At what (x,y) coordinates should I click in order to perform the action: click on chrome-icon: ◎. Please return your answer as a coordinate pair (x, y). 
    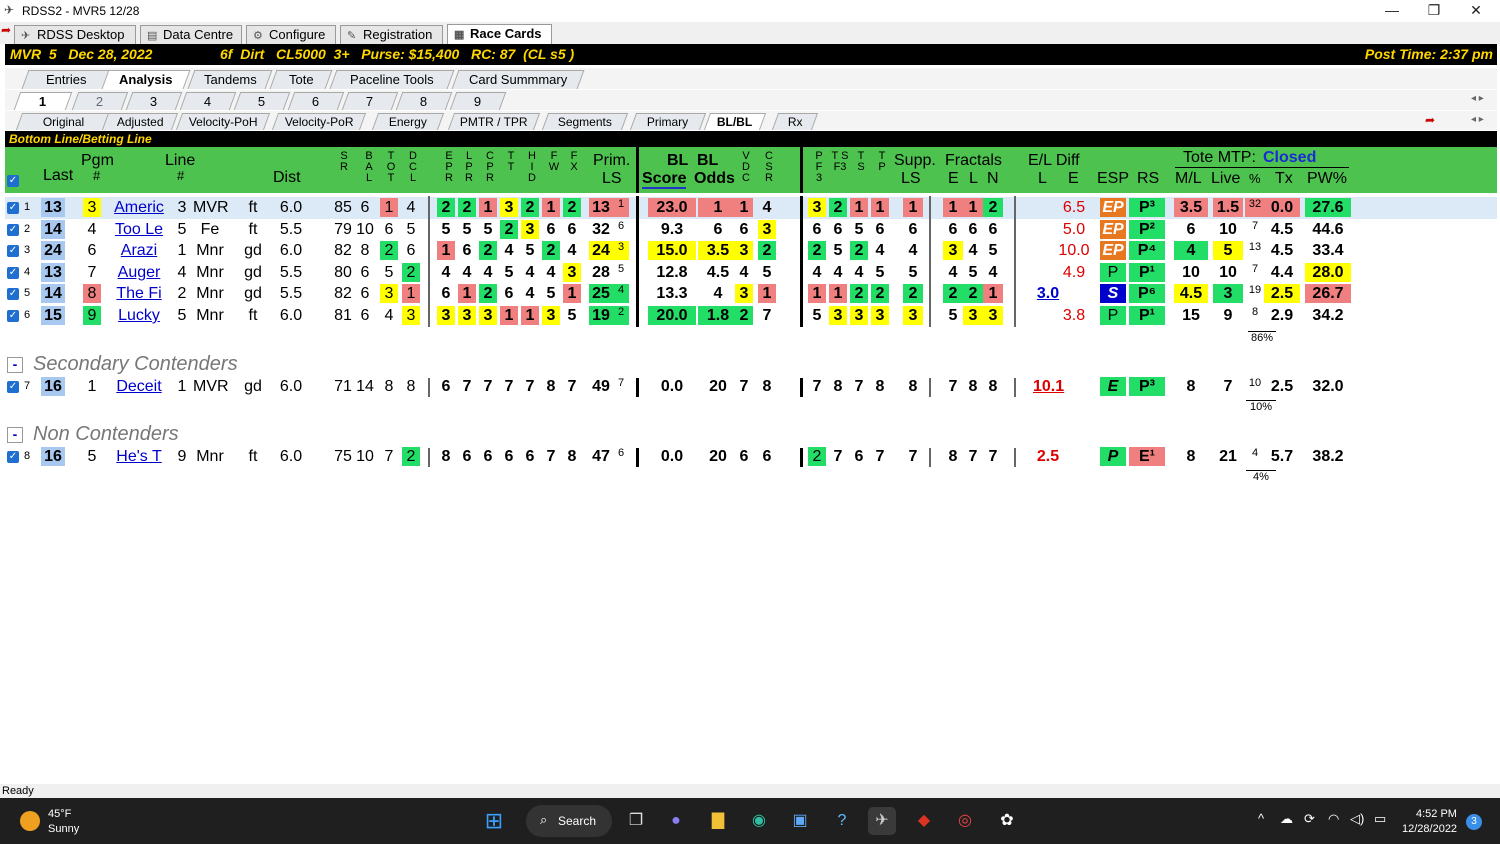
    Looking at the image, I should click on (965, 821).